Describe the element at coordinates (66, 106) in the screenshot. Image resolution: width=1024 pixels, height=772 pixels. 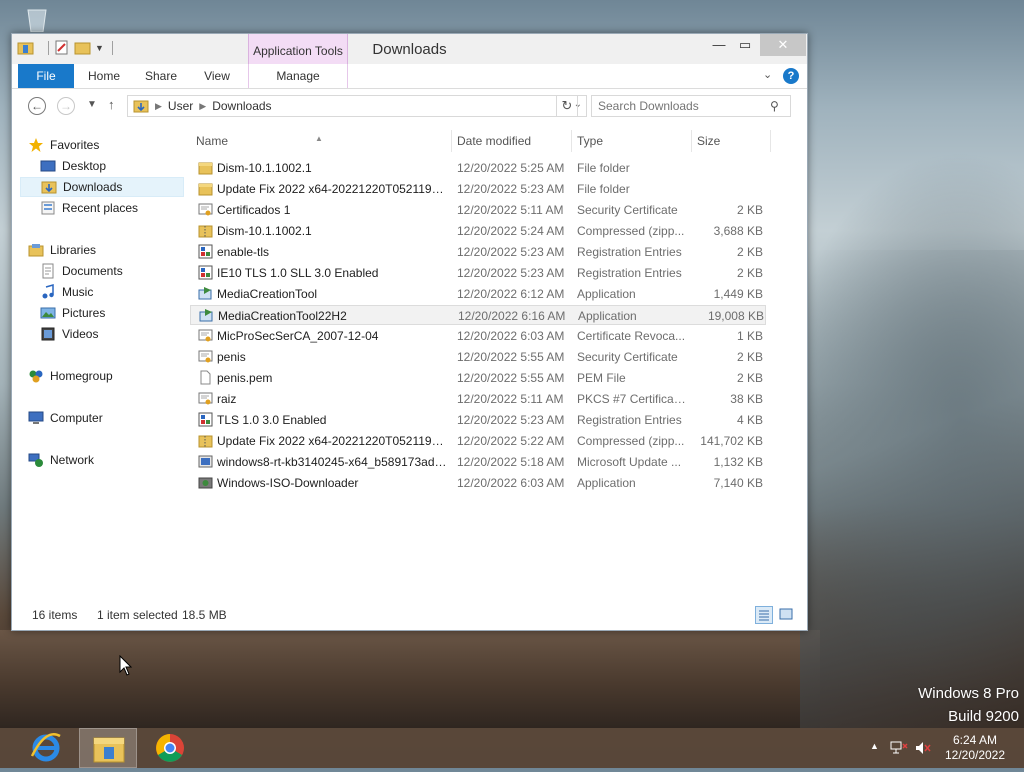
I see `forward-button: →` at that location.